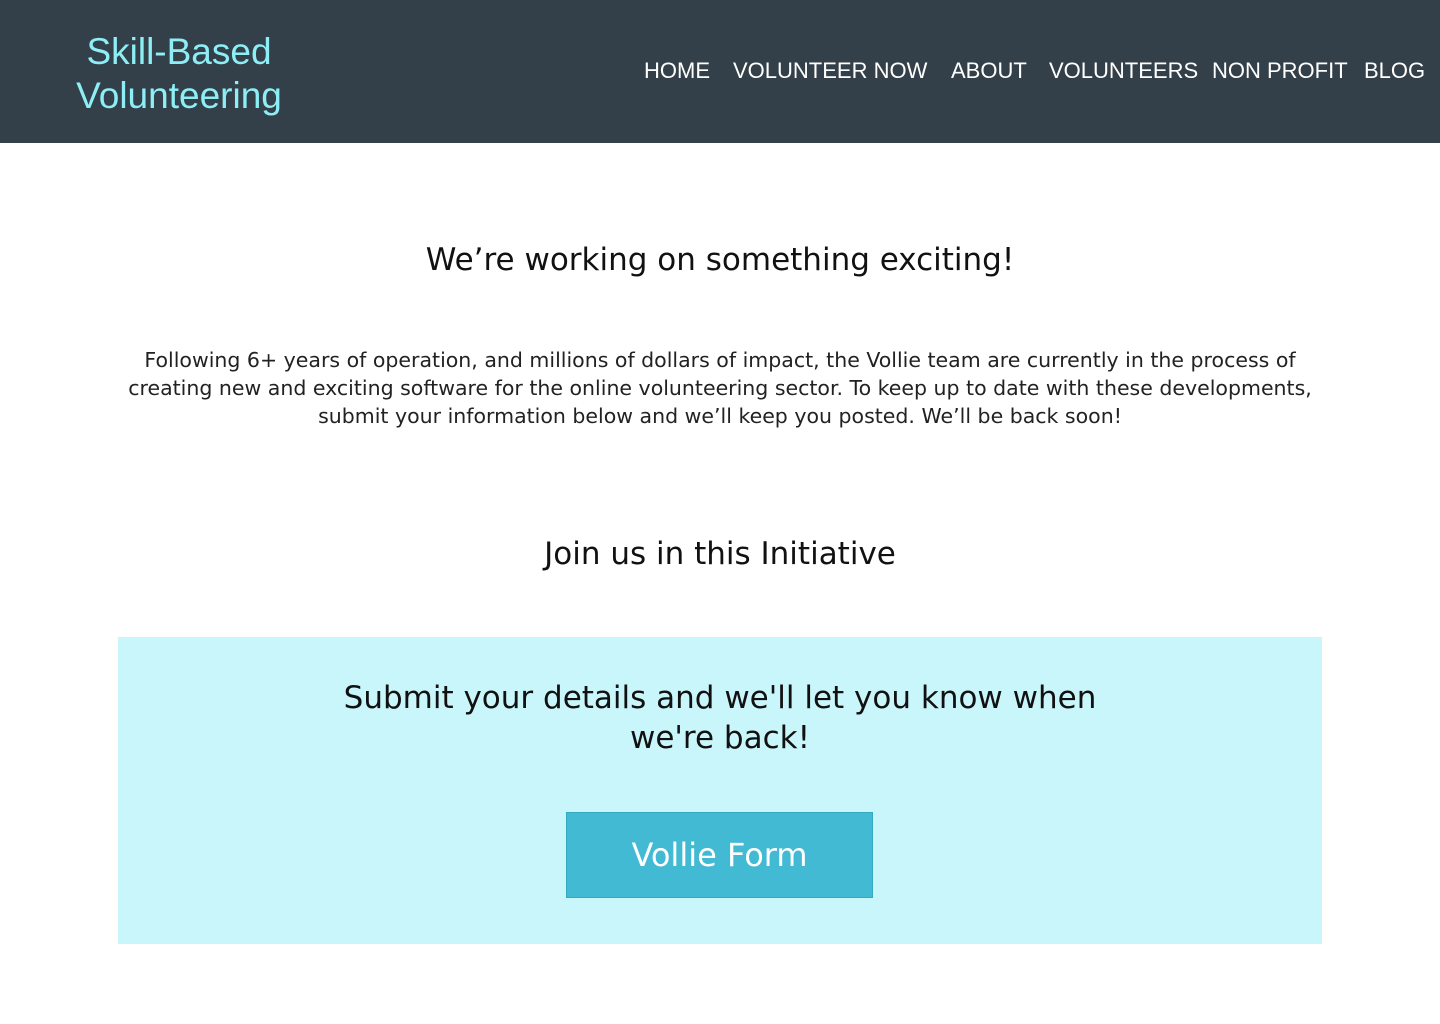  What do you see at coordinates (830, 71) in the screenshot?
I see `nav-item-volunteer-now: VOLUNTEER NOW` at bounding box center [830, 71].